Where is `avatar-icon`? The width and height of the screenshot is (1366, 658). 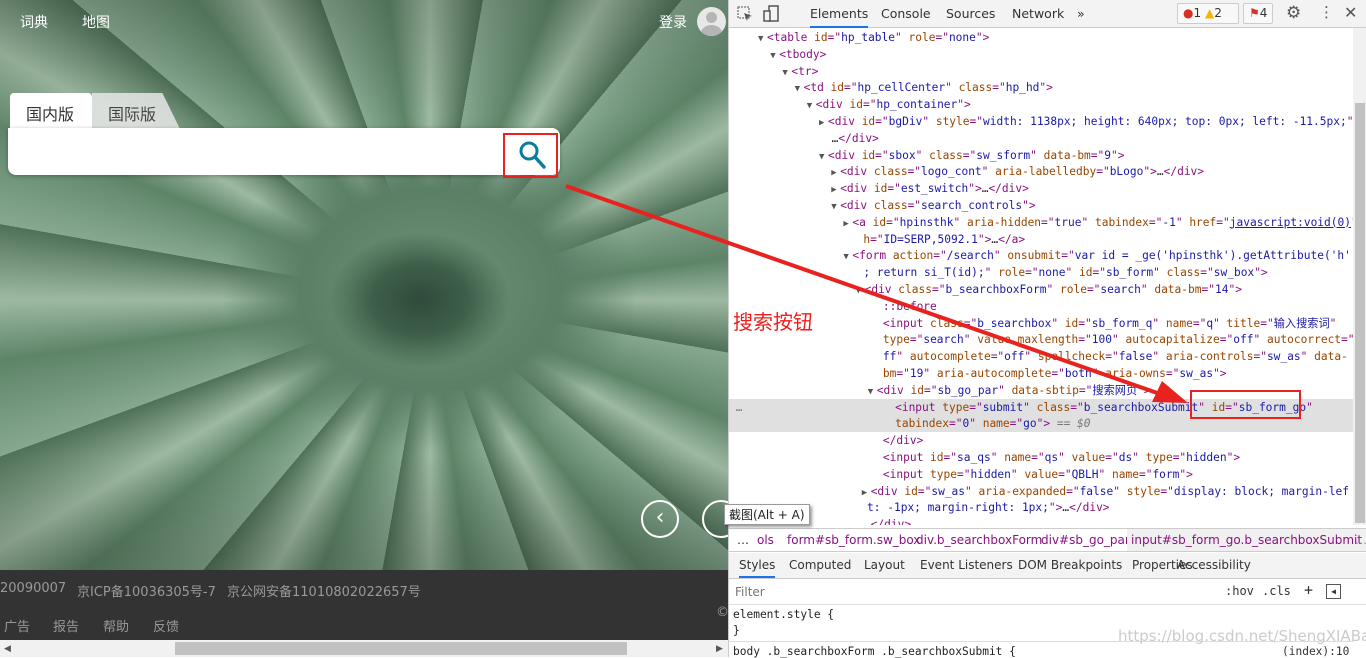
avatar-icon is located at coordinates (711, 21).